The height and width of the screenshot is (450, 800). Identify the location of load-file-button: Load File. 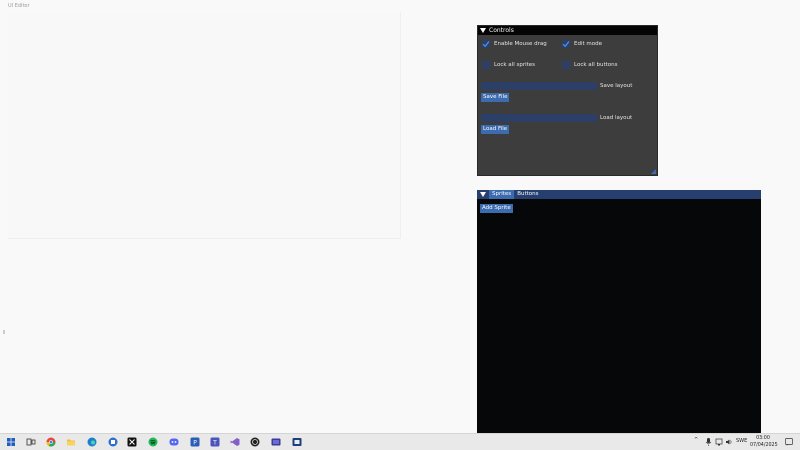
(495, 129).